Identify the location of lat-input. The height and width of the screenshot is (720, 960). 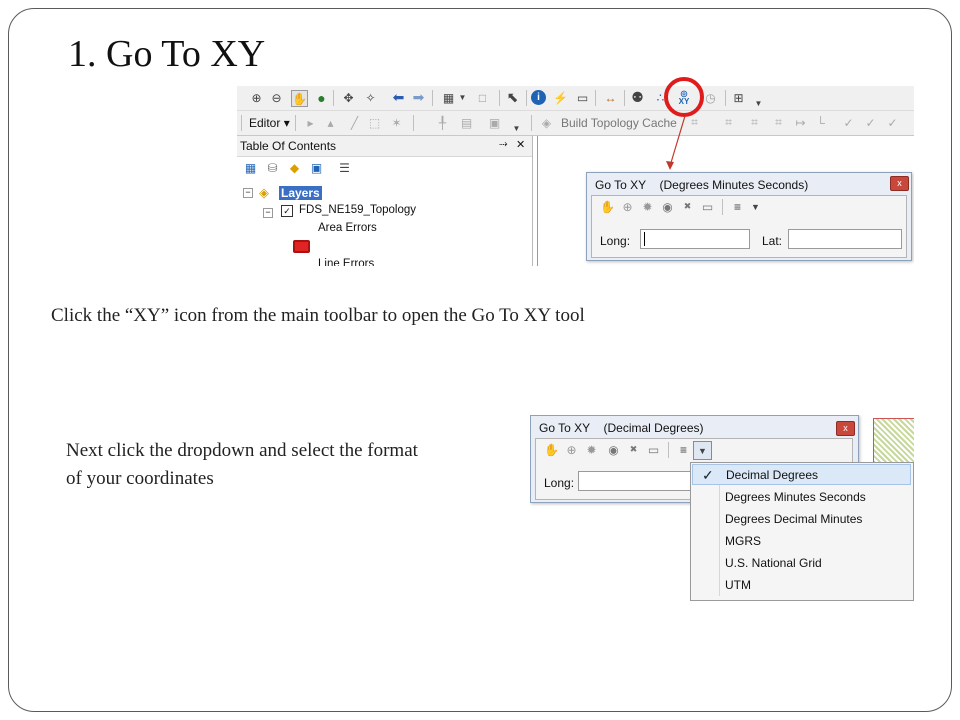
(845, 239).